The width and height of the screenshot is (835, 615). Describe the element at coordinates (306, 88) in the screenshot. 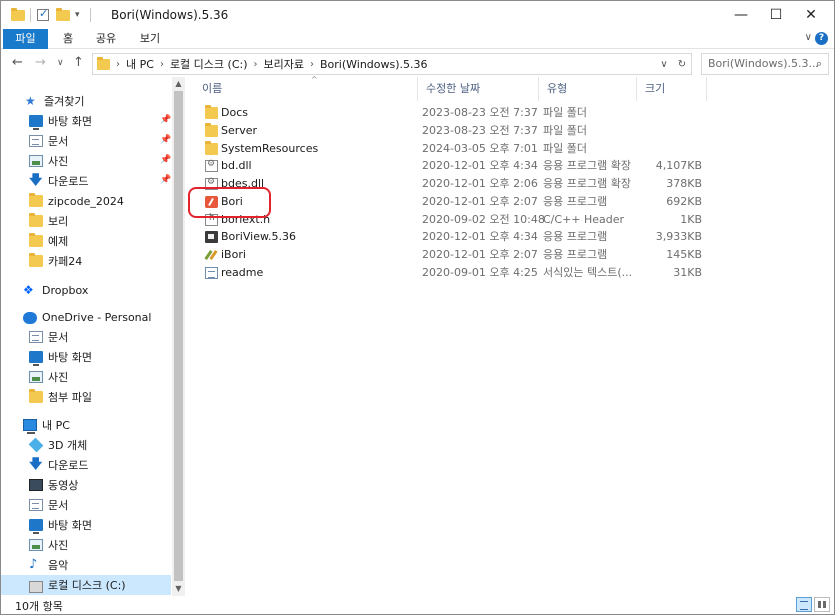

I see `column-header-name: 이름 ^` at that location.